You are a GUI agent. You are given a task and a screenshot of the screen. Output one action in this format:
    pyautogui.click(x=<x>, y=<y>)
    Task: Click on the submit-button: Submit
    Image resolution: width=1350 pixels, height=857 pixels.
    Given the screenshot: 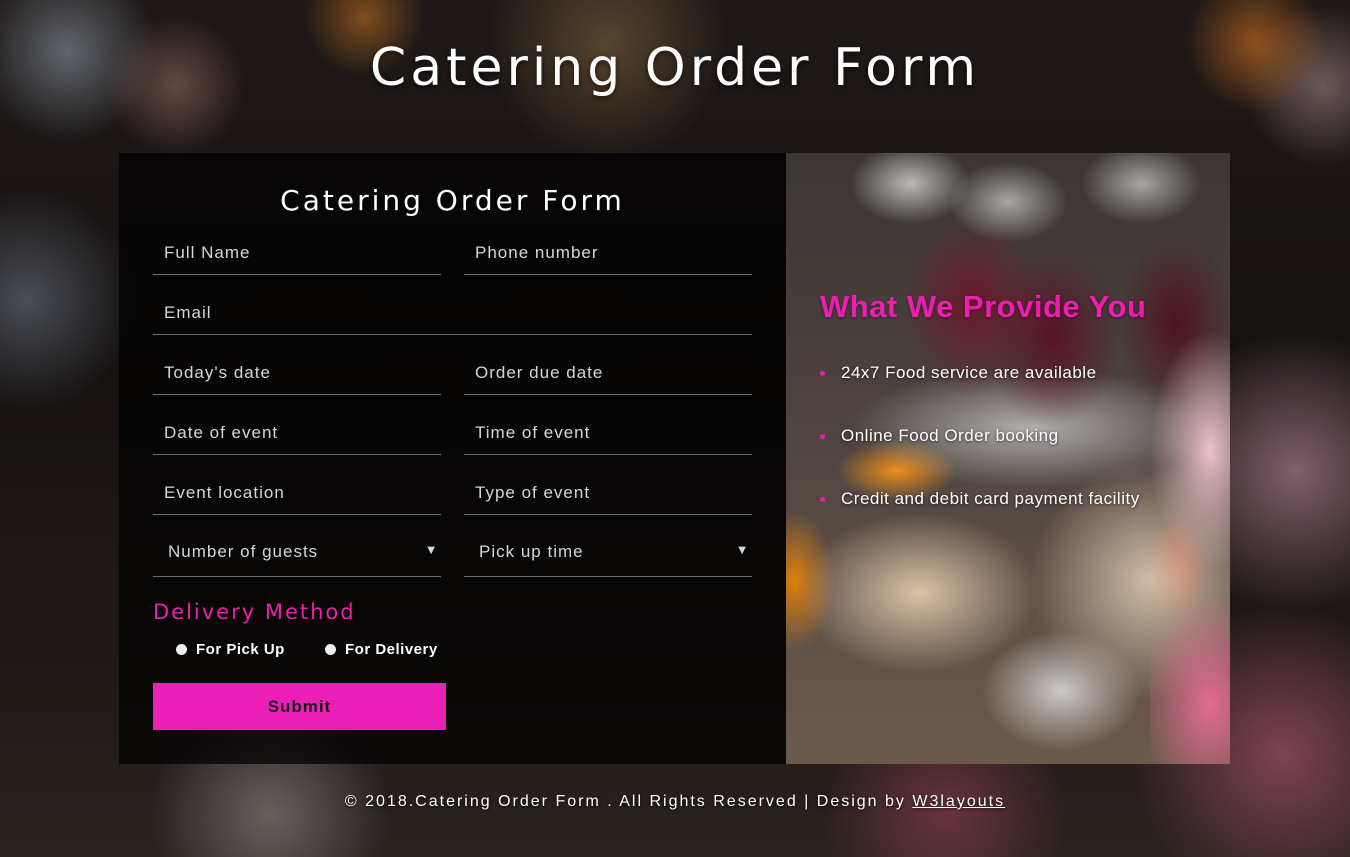 What is the action you would take?
    pyautogui.click(x=299, y=706)
    